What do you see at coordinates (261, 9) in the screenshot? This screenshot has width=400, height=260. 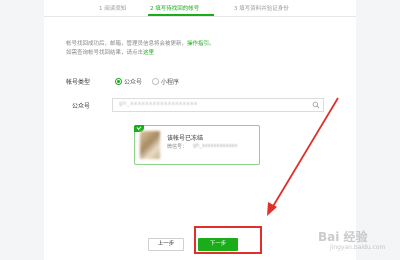 I see `step-3: 3 填写资料并验证身份` at bounding box center [261, 9].